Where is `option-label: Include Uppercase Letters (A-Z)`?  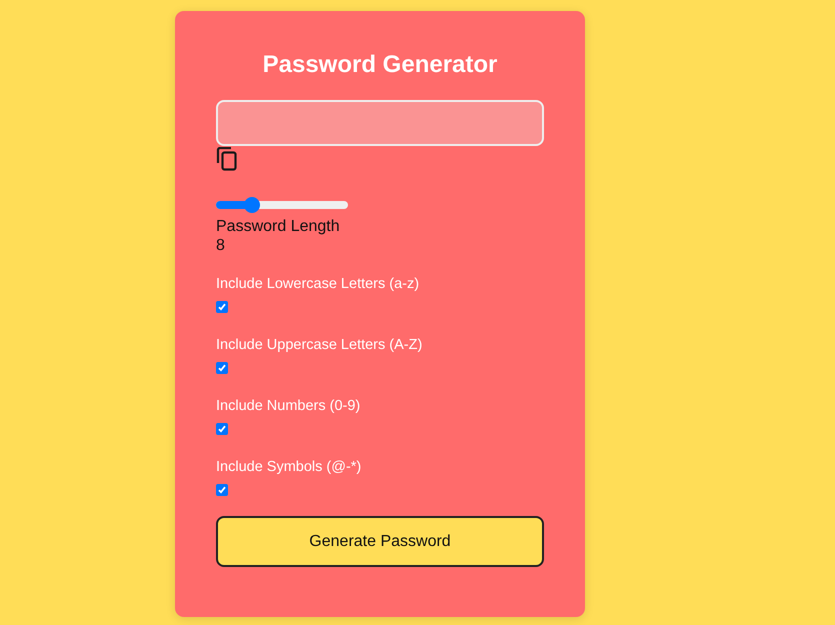
option-label: Include Uppercase Letters (A-Z) is located at coordinates (320, 345).